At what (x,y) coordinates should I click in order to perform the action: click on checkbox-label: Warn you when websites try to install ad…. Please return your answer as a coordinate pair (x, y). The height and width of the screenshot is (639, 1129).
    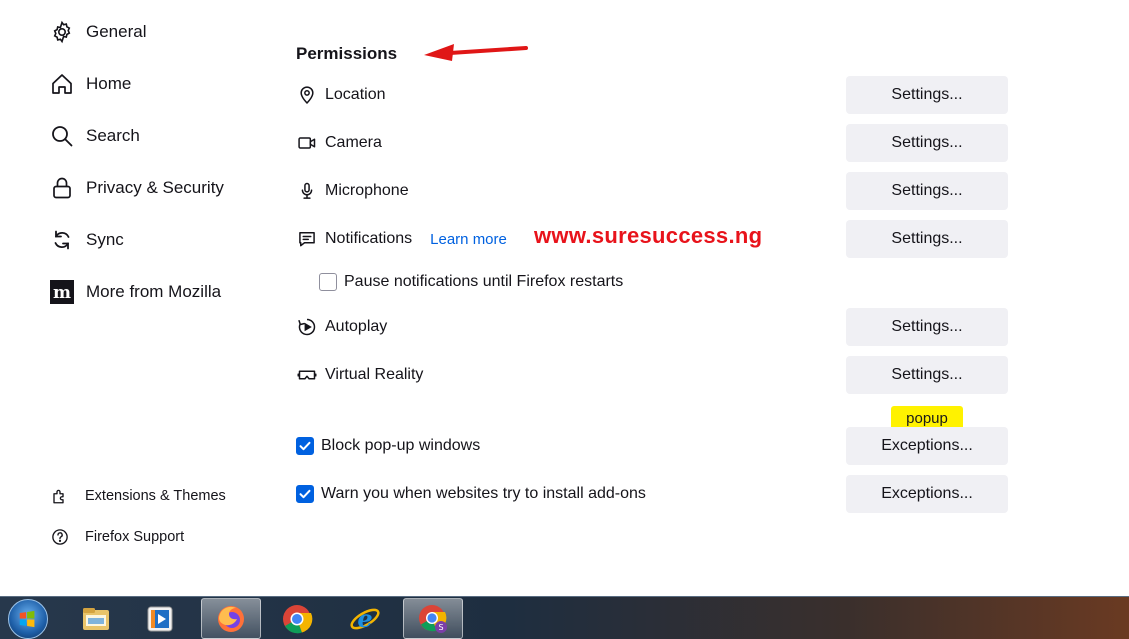
    Looking at the image, I should click on (483, 493).